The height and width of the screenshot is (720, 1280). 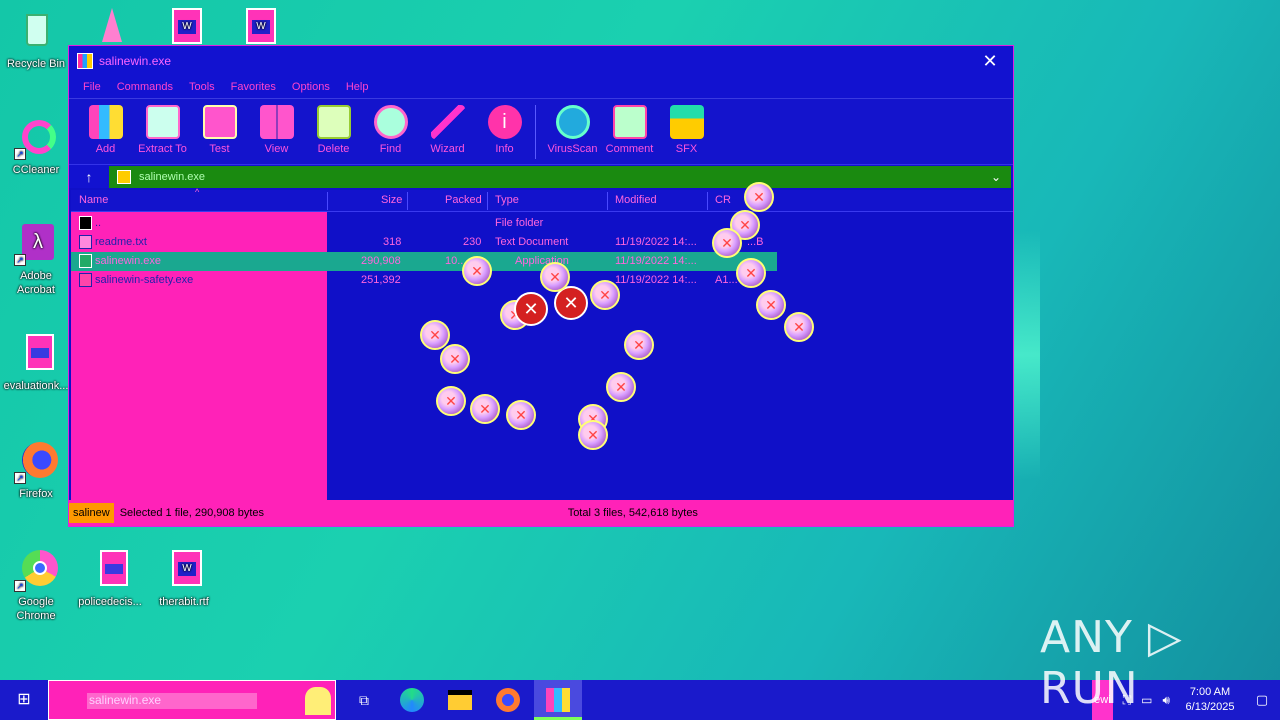 What do you see at coordinates (504, 122) in the screenshot?
I see `info-icon: i` at bounding box center [504, 122].